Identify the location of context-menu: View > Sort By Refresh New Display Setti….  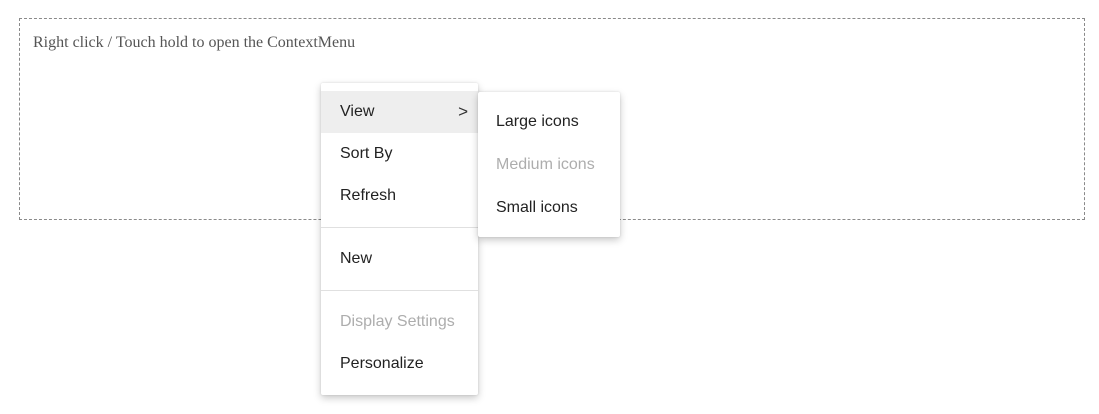
(399, 239).